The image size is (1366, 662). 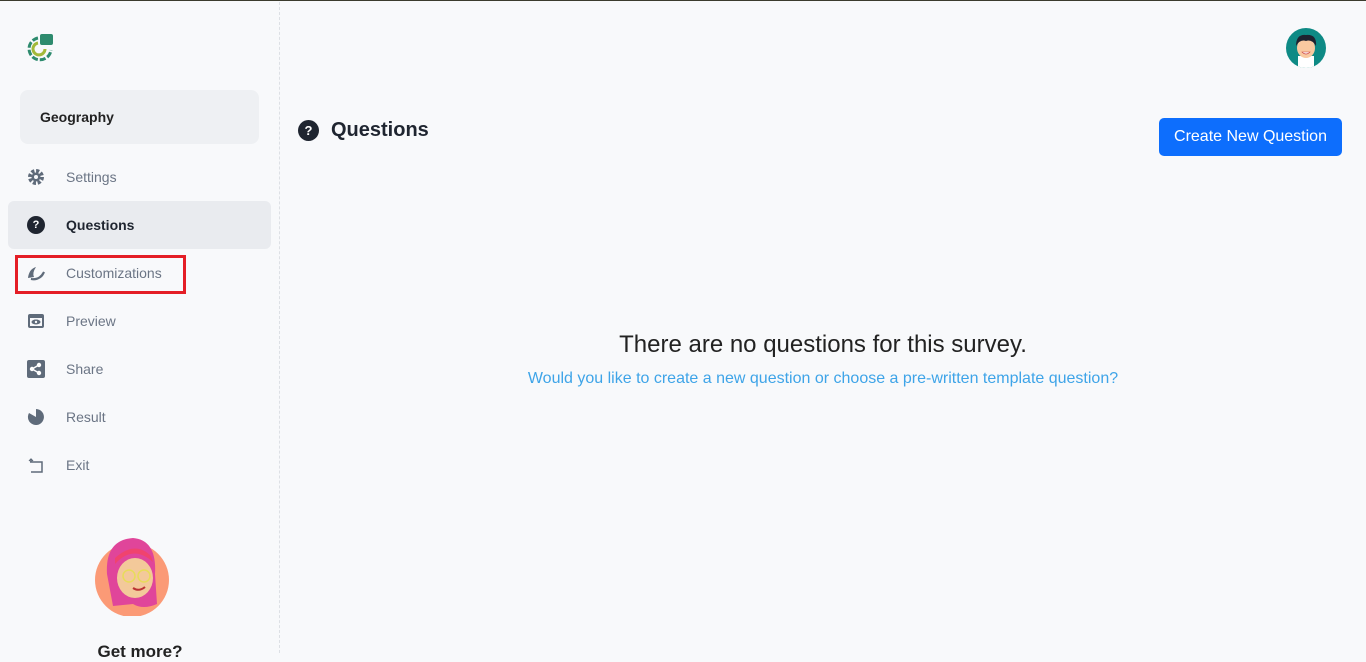 What do you see at coordinates (132, 577) in the screenshot?
I see `promo-avatar-illustration` at bounding box center [132, 577].